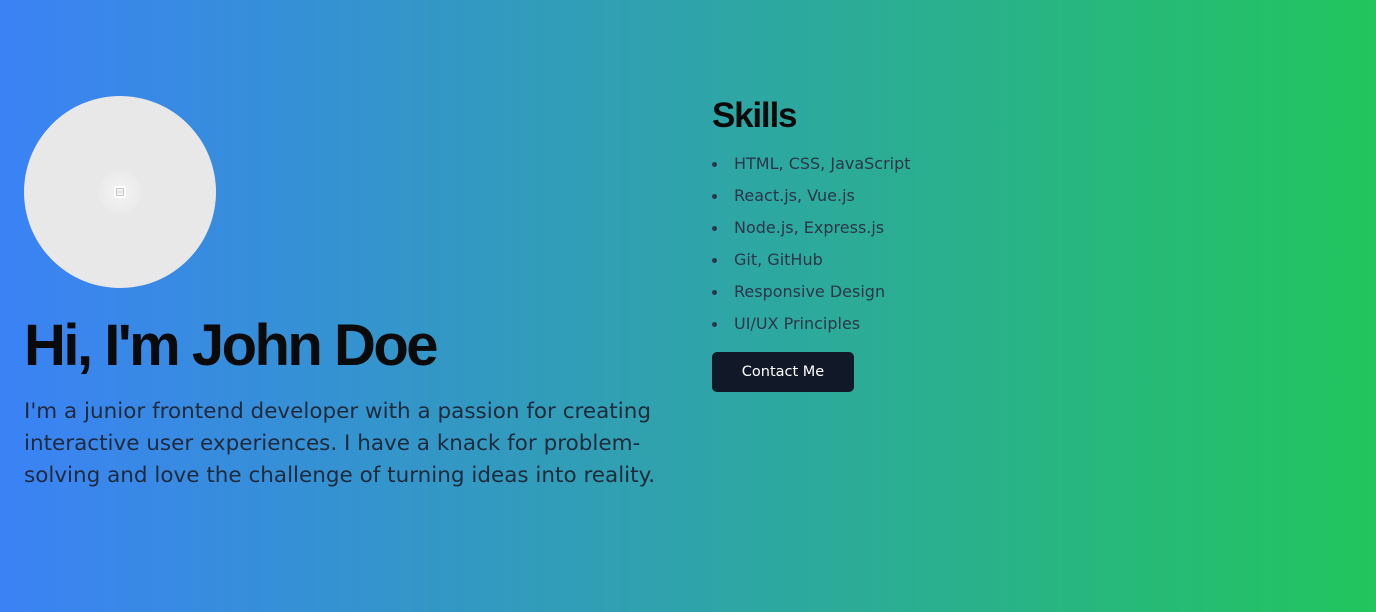 This screenshot has height=612, width=1376. Describe the element at coordinates (922, 292) in the screenshot. I see `skill-item: Responsive Design` at that location.